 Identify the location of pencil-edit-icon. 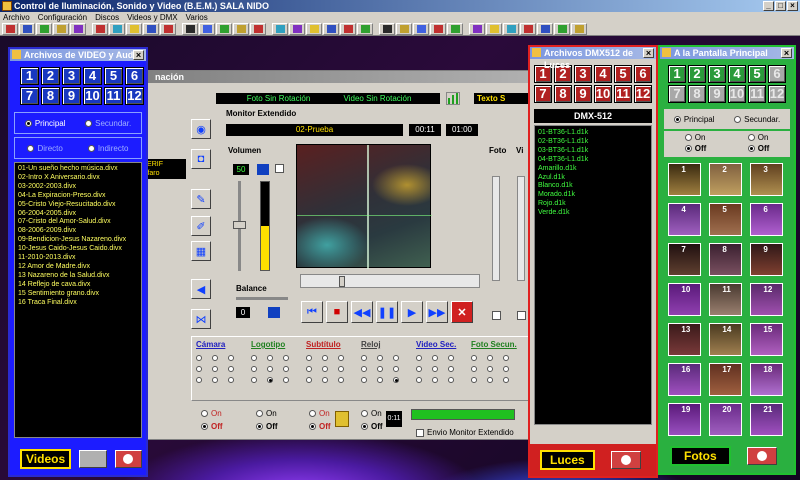
(342, 419).